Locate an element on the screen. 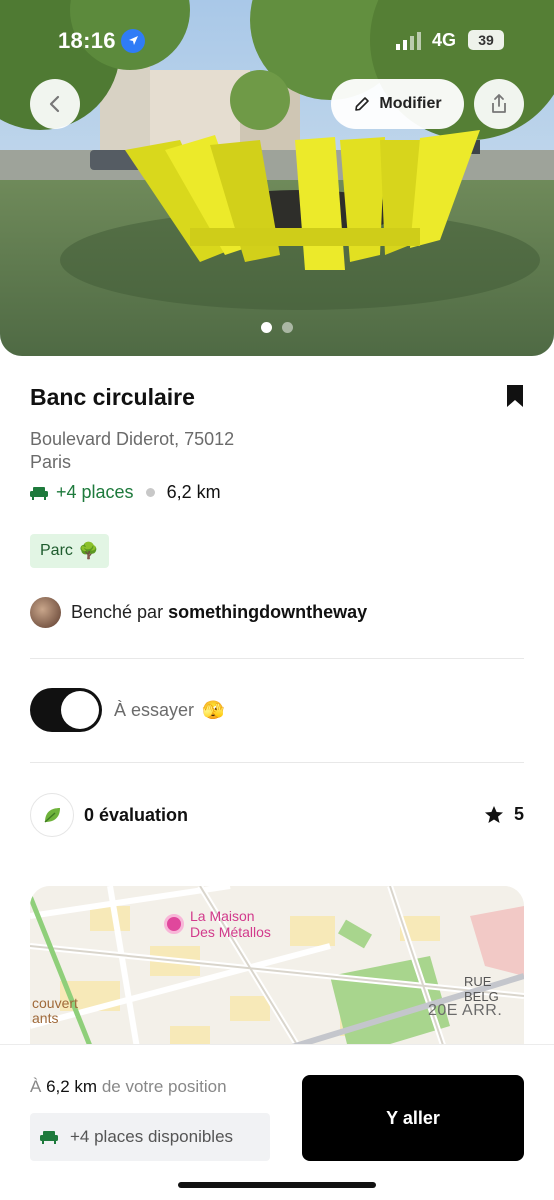 The width and height of the screenshot is (554, 1200). pencil-icon is located at coordinates (362, 104).